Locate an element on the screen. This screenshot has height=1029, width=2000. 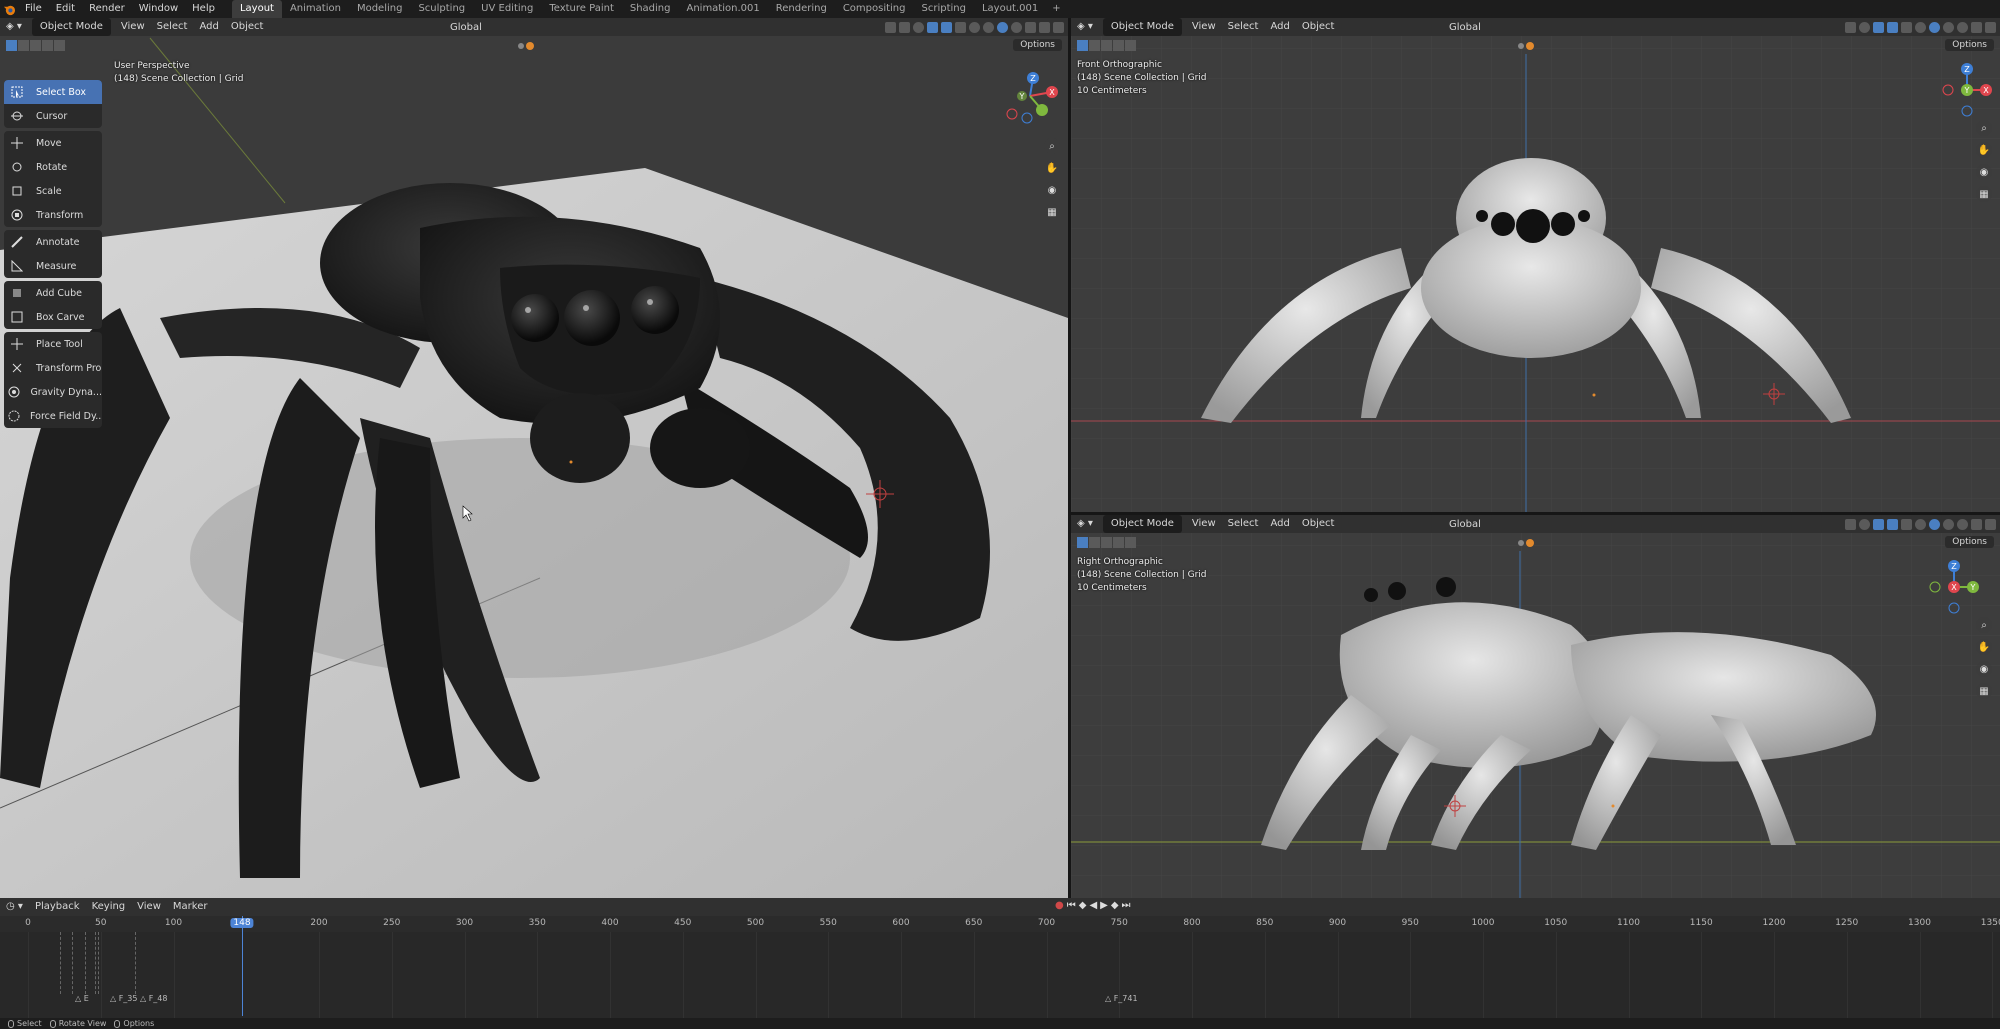
menu-help: Help is located at coordinates (203, 9).